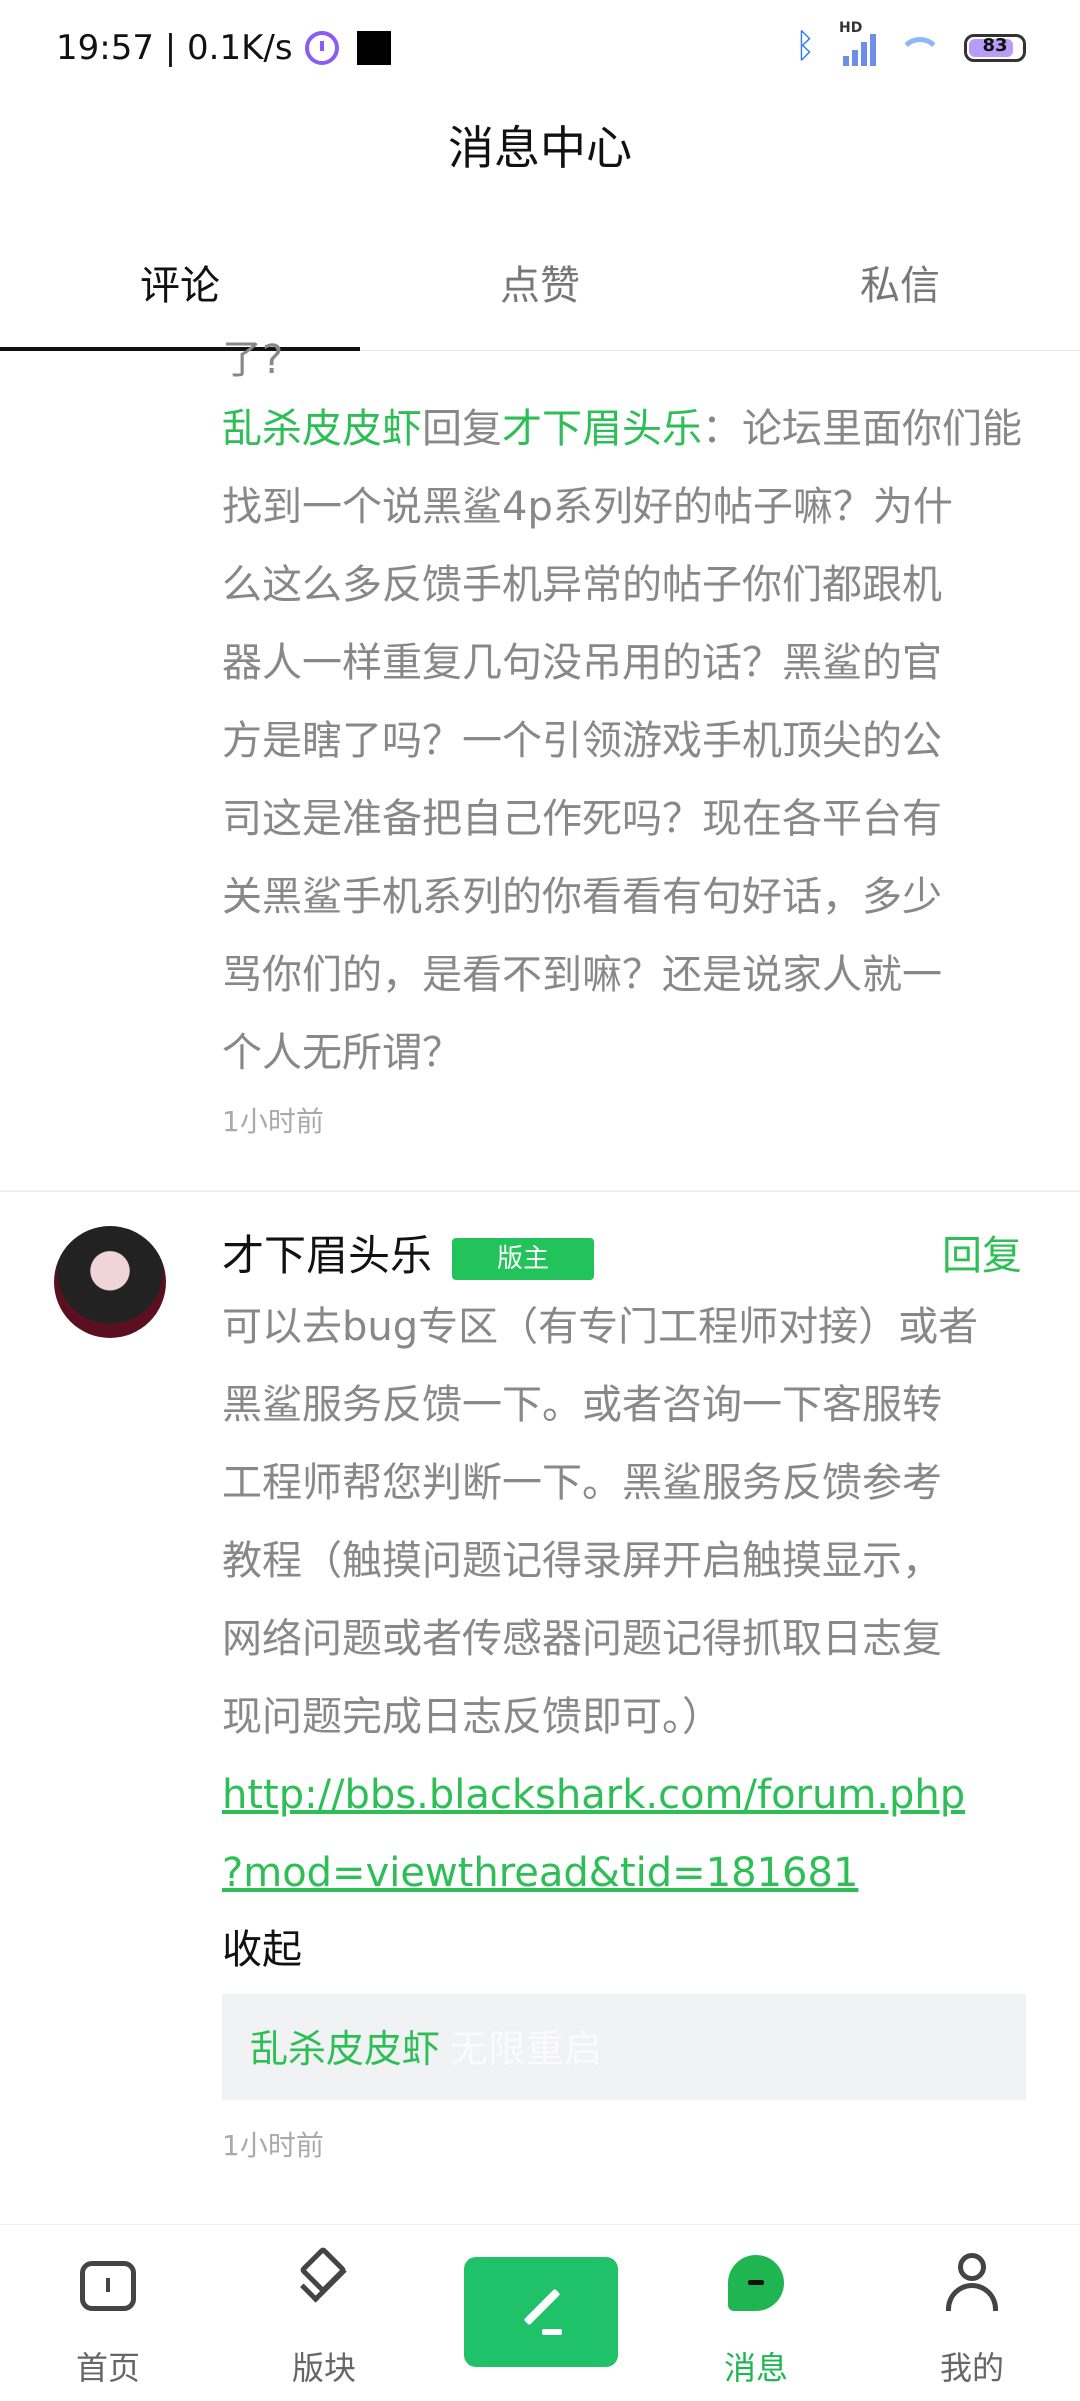 The image size is (1080, 2401). I want to click on message-icon, so click(756, 2283).